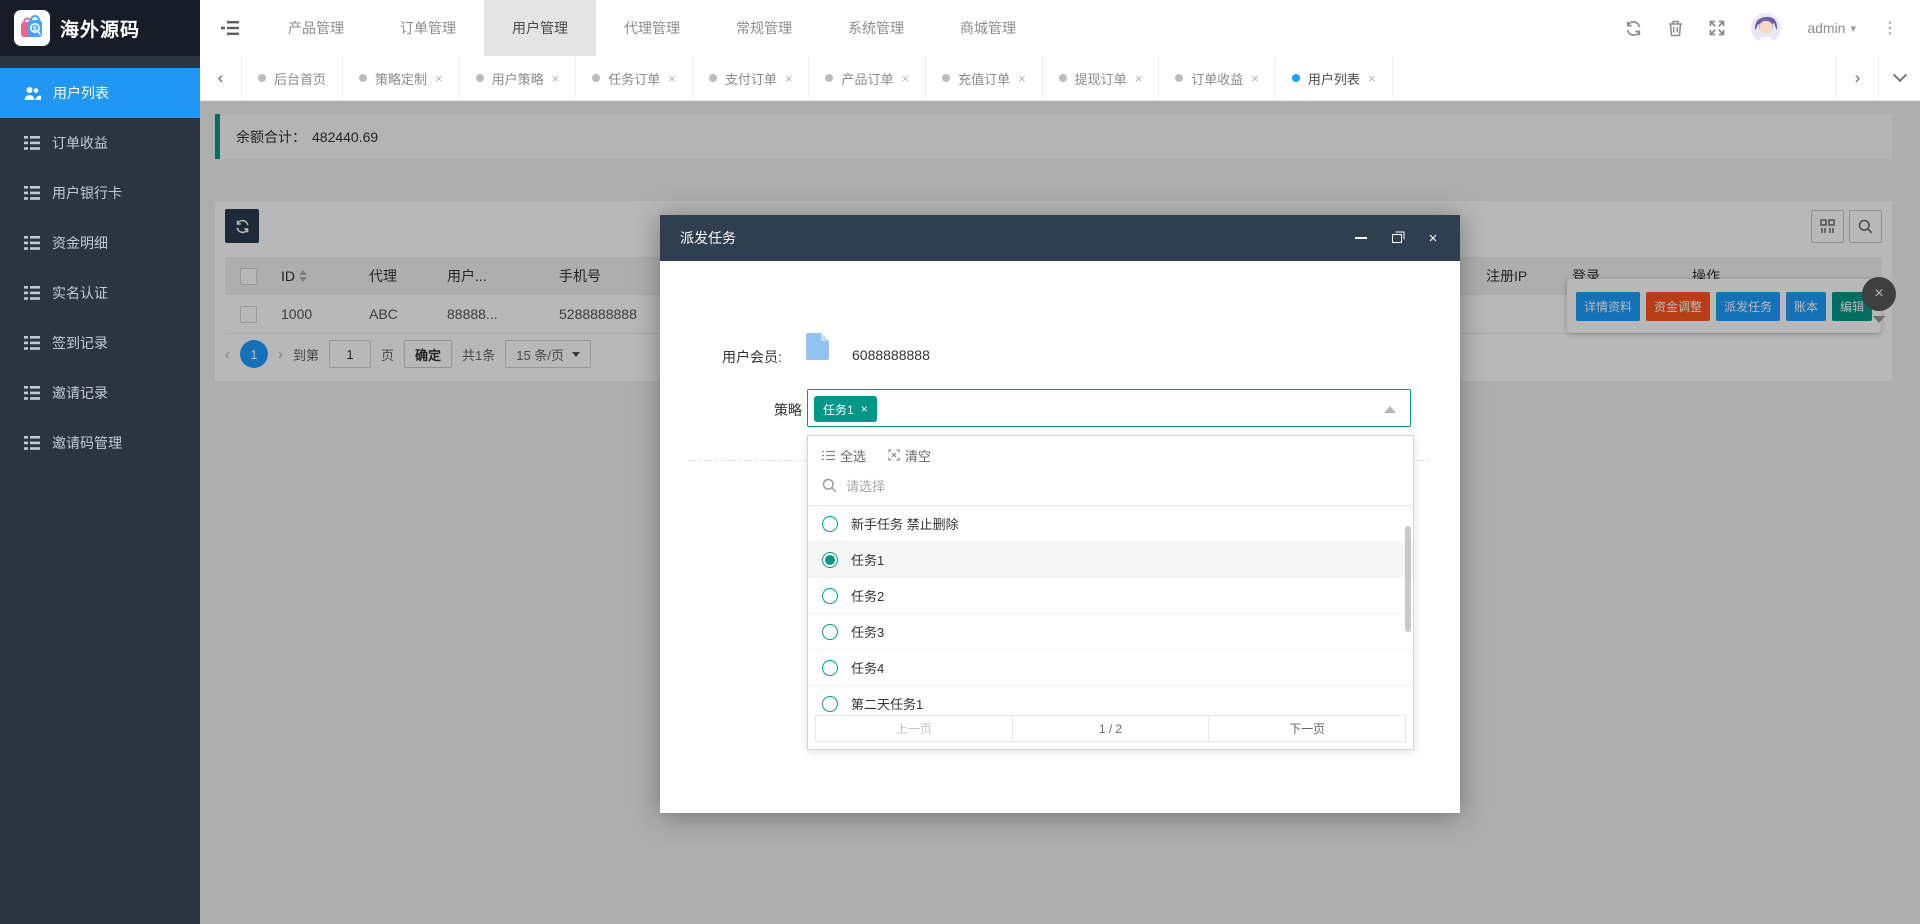 This screenshot has width=1920, height=924. What do you see at coordinates (1110, 524) in the screenshot?
I see `option-newbie-task: 新手任务 禁止删除` at bounding box center [1110, 524].